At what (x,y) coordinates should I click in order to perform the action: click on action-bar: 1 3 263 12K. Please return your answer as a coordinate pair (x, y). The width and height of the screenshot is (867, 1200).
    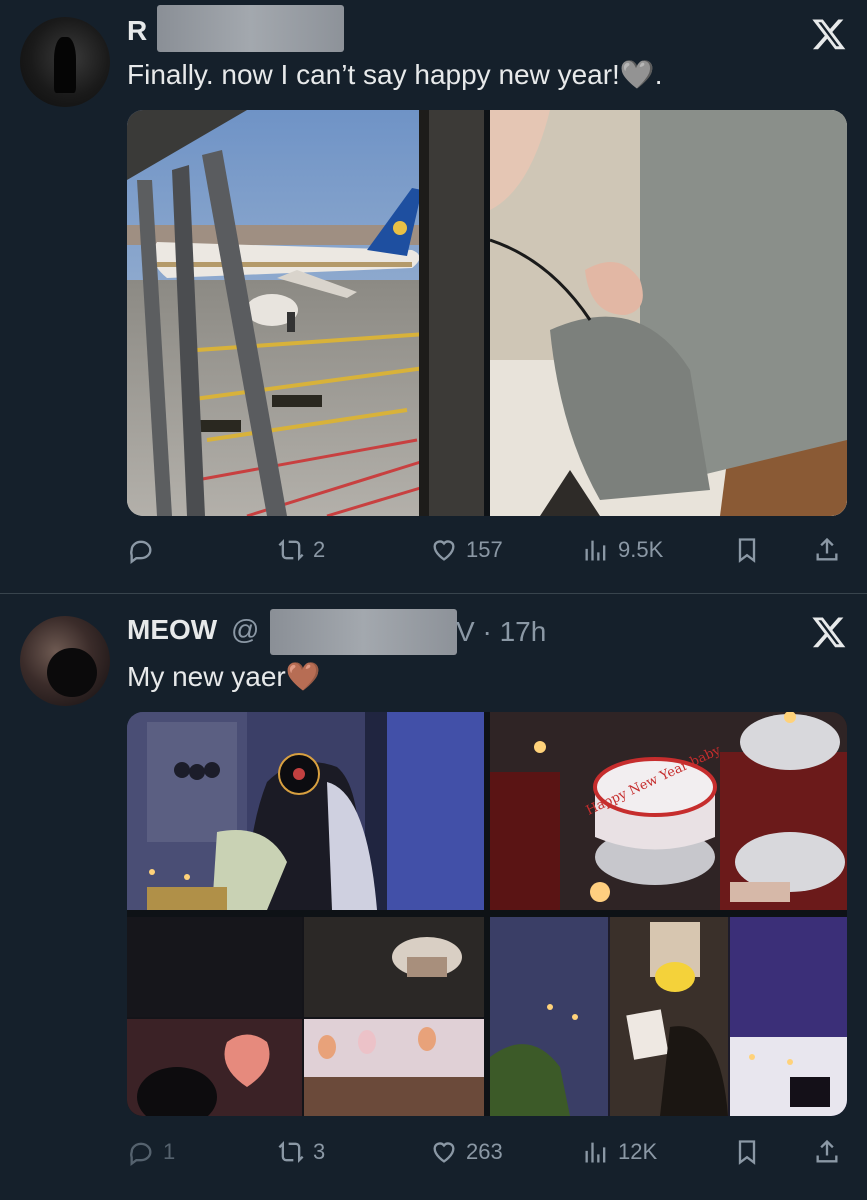
    Looking at the image, I should click on (487, 1152).